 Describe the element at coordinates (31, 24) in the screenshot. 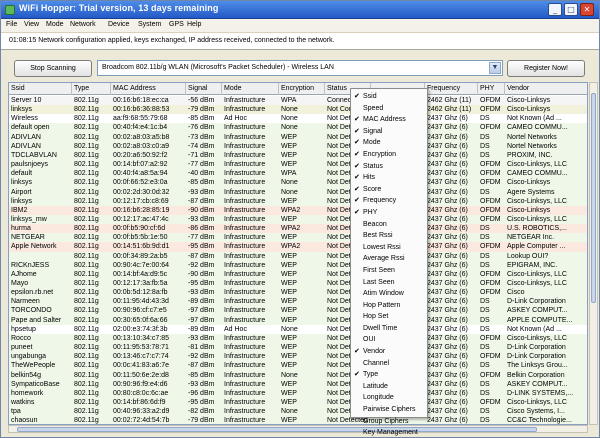

I see `menu-view: View` at that location.